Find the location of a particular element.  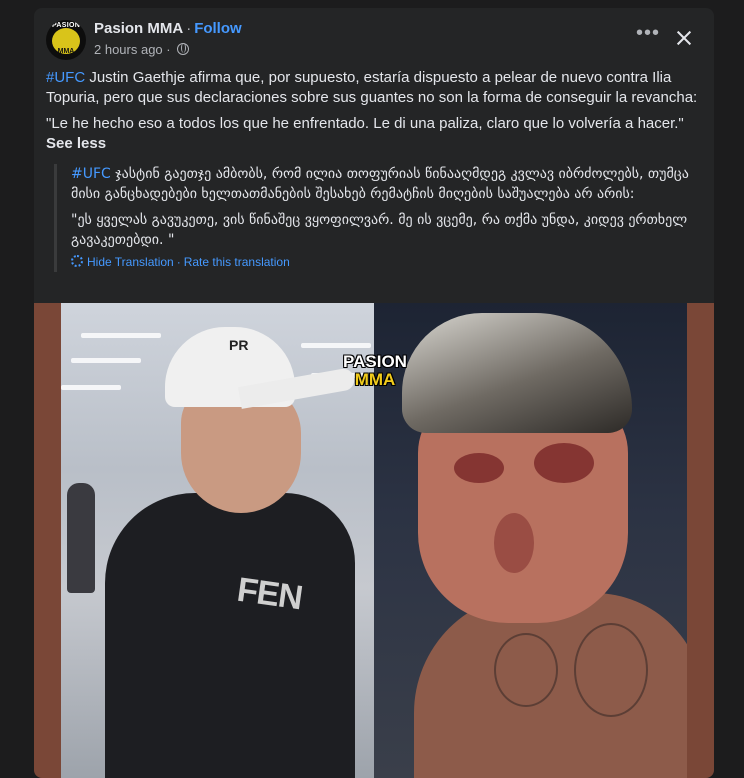

see-less-link: See less is located at coordinates (76, 143).